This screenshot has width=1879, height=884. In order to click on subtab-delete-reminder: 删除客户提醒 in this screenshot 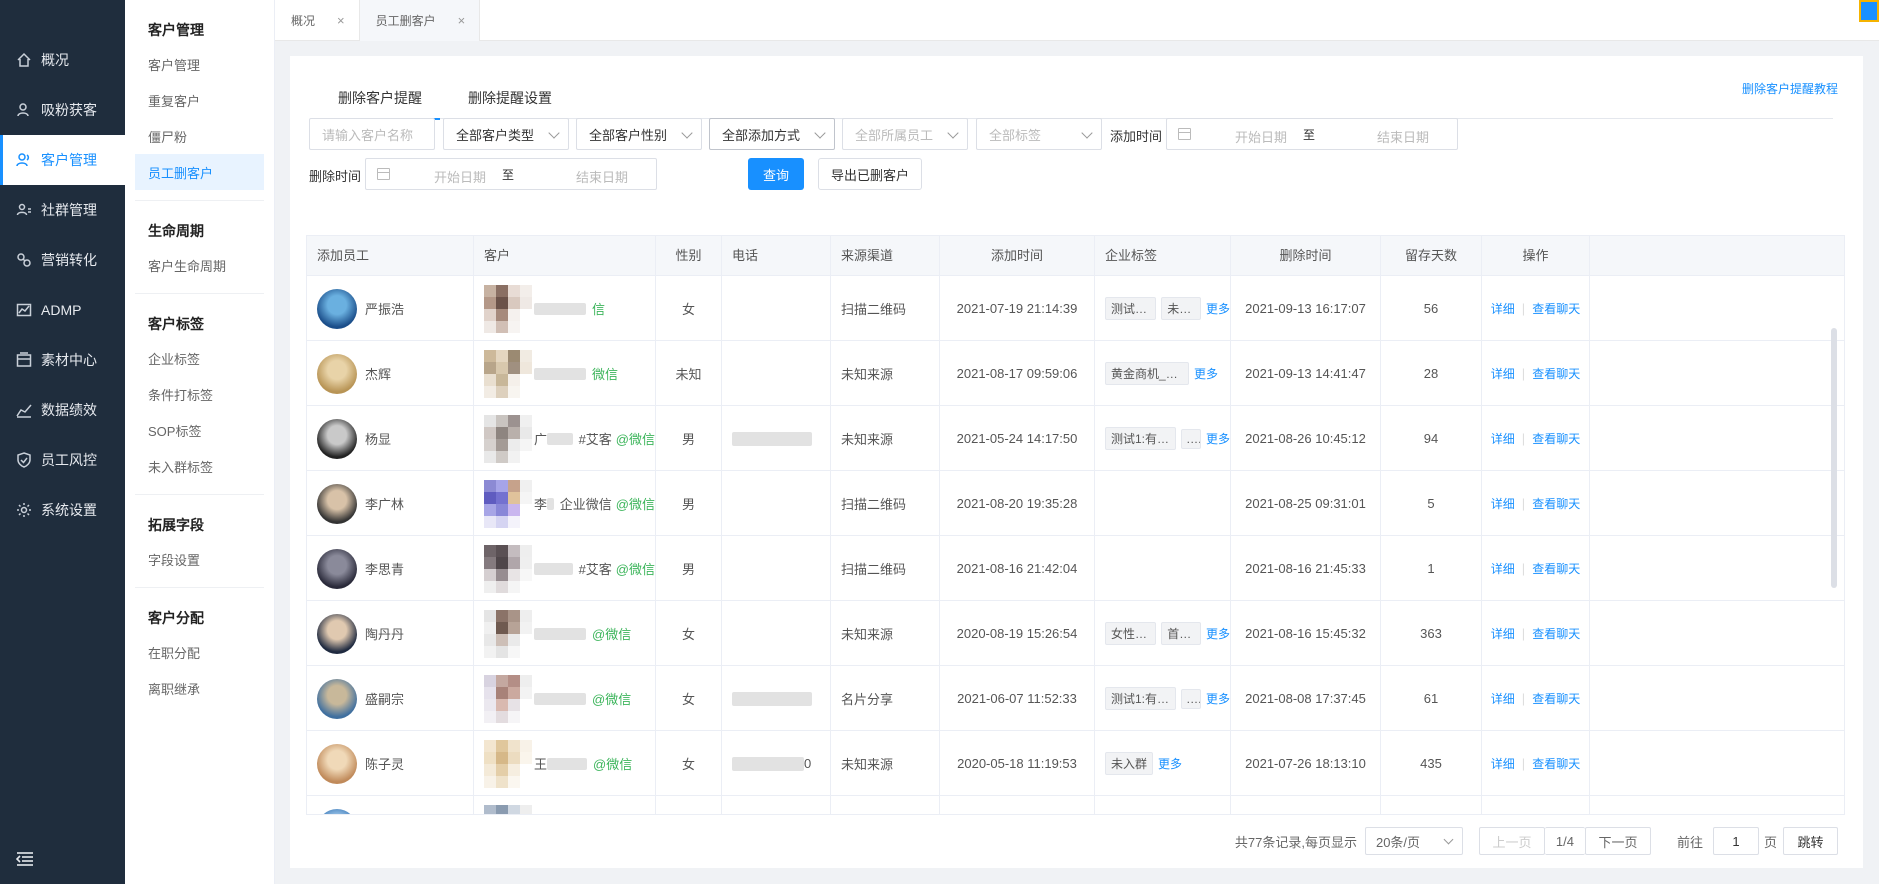, I will do `click(380, 97)`.